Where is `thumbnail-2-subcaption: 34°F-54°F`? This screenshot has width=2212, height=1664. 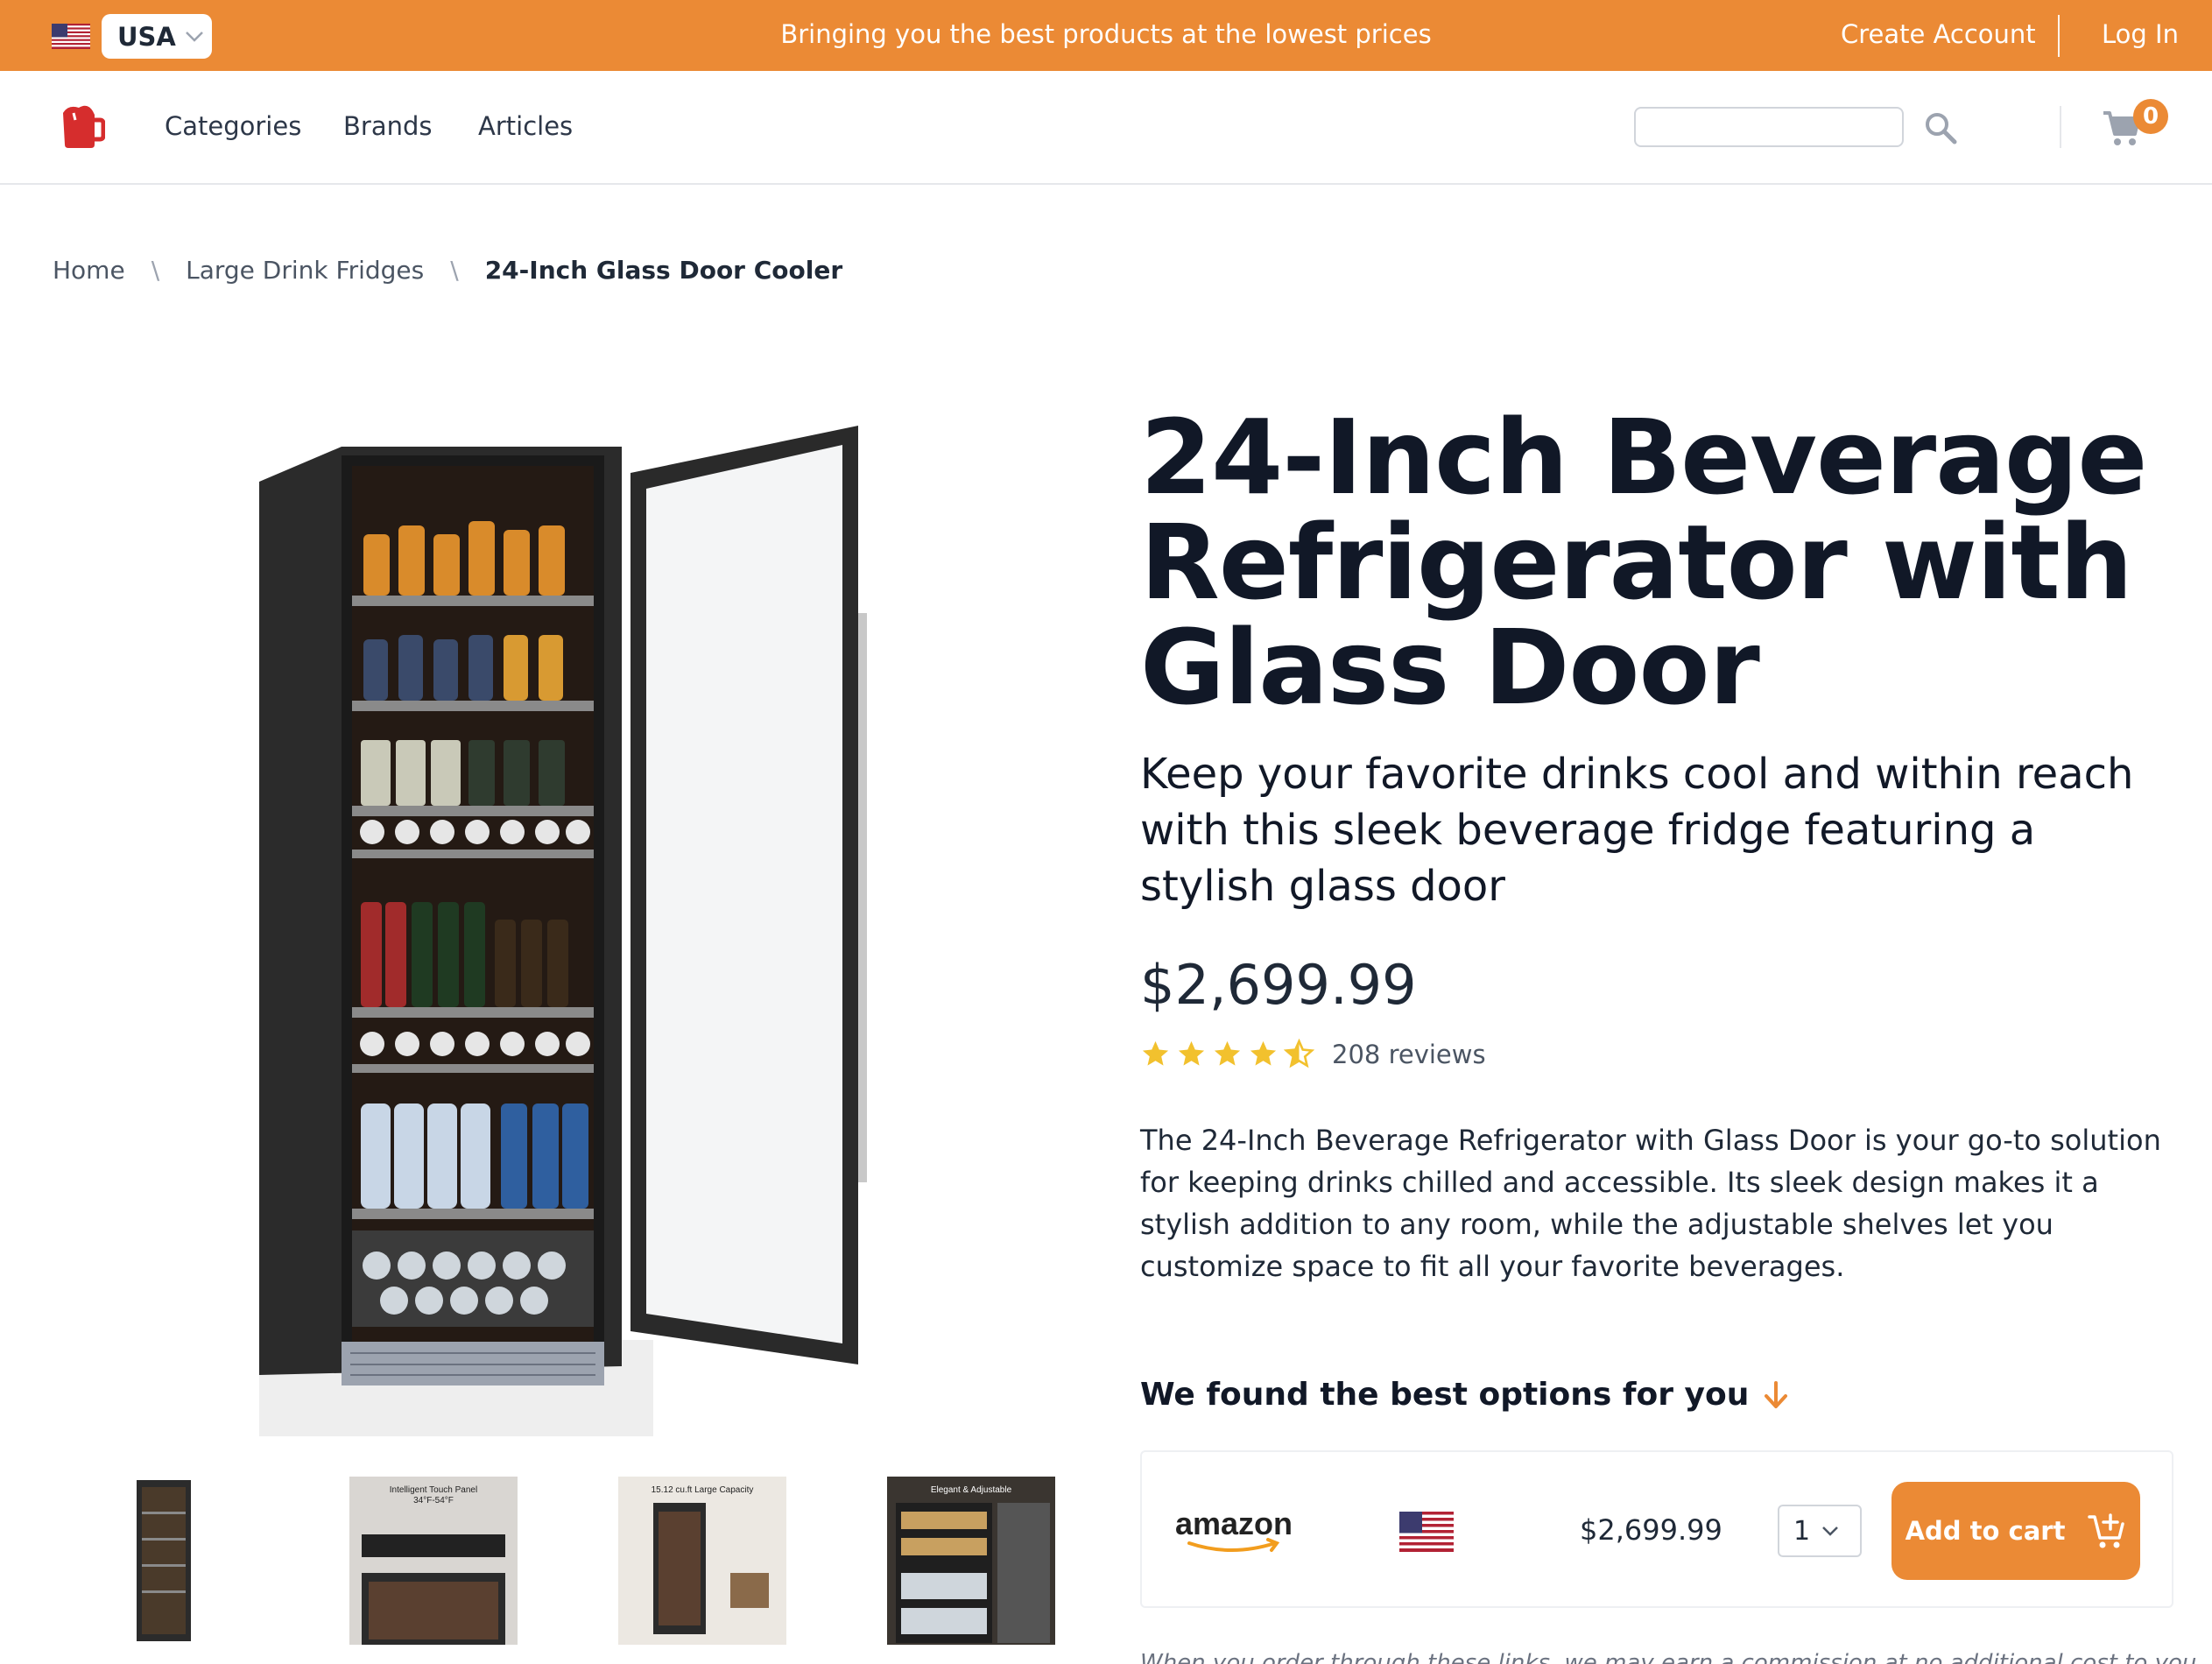 thumbnail-2-subcaption: 34°F-54°F is located at coordinates (433, 1500).